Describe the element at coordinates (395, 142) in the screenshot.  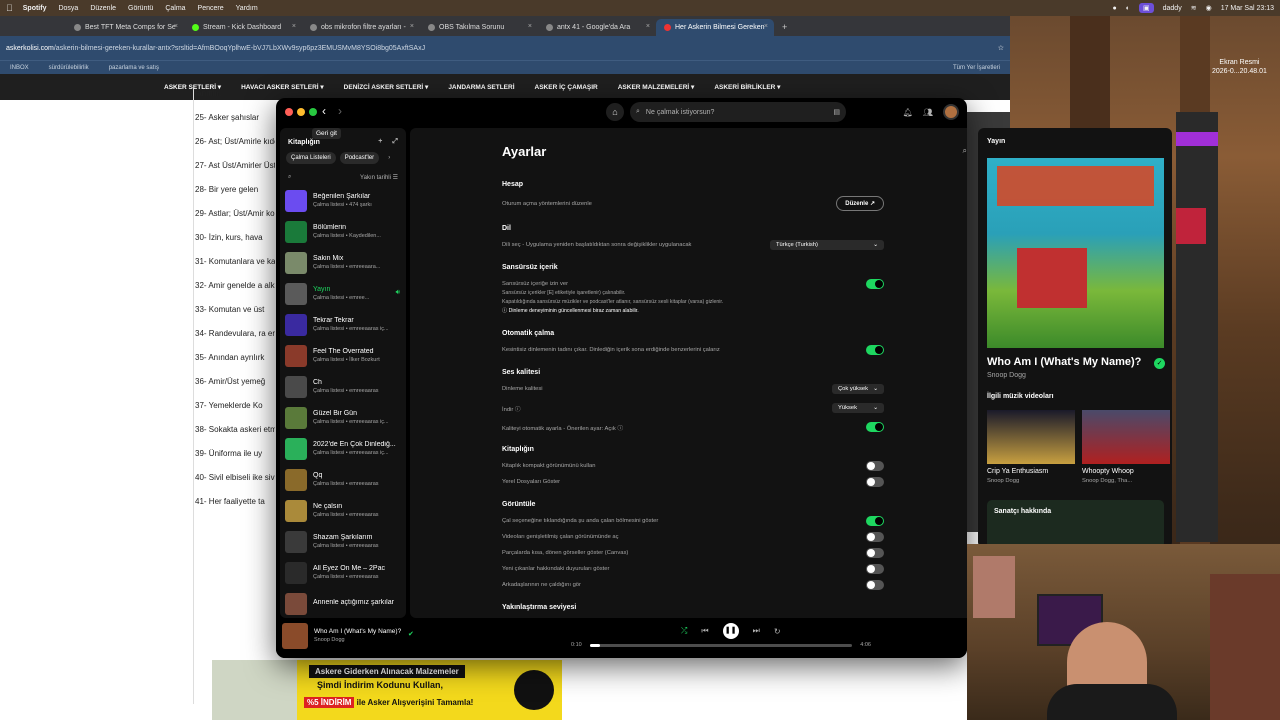
I see `expand-icon: ⤢` at that location.